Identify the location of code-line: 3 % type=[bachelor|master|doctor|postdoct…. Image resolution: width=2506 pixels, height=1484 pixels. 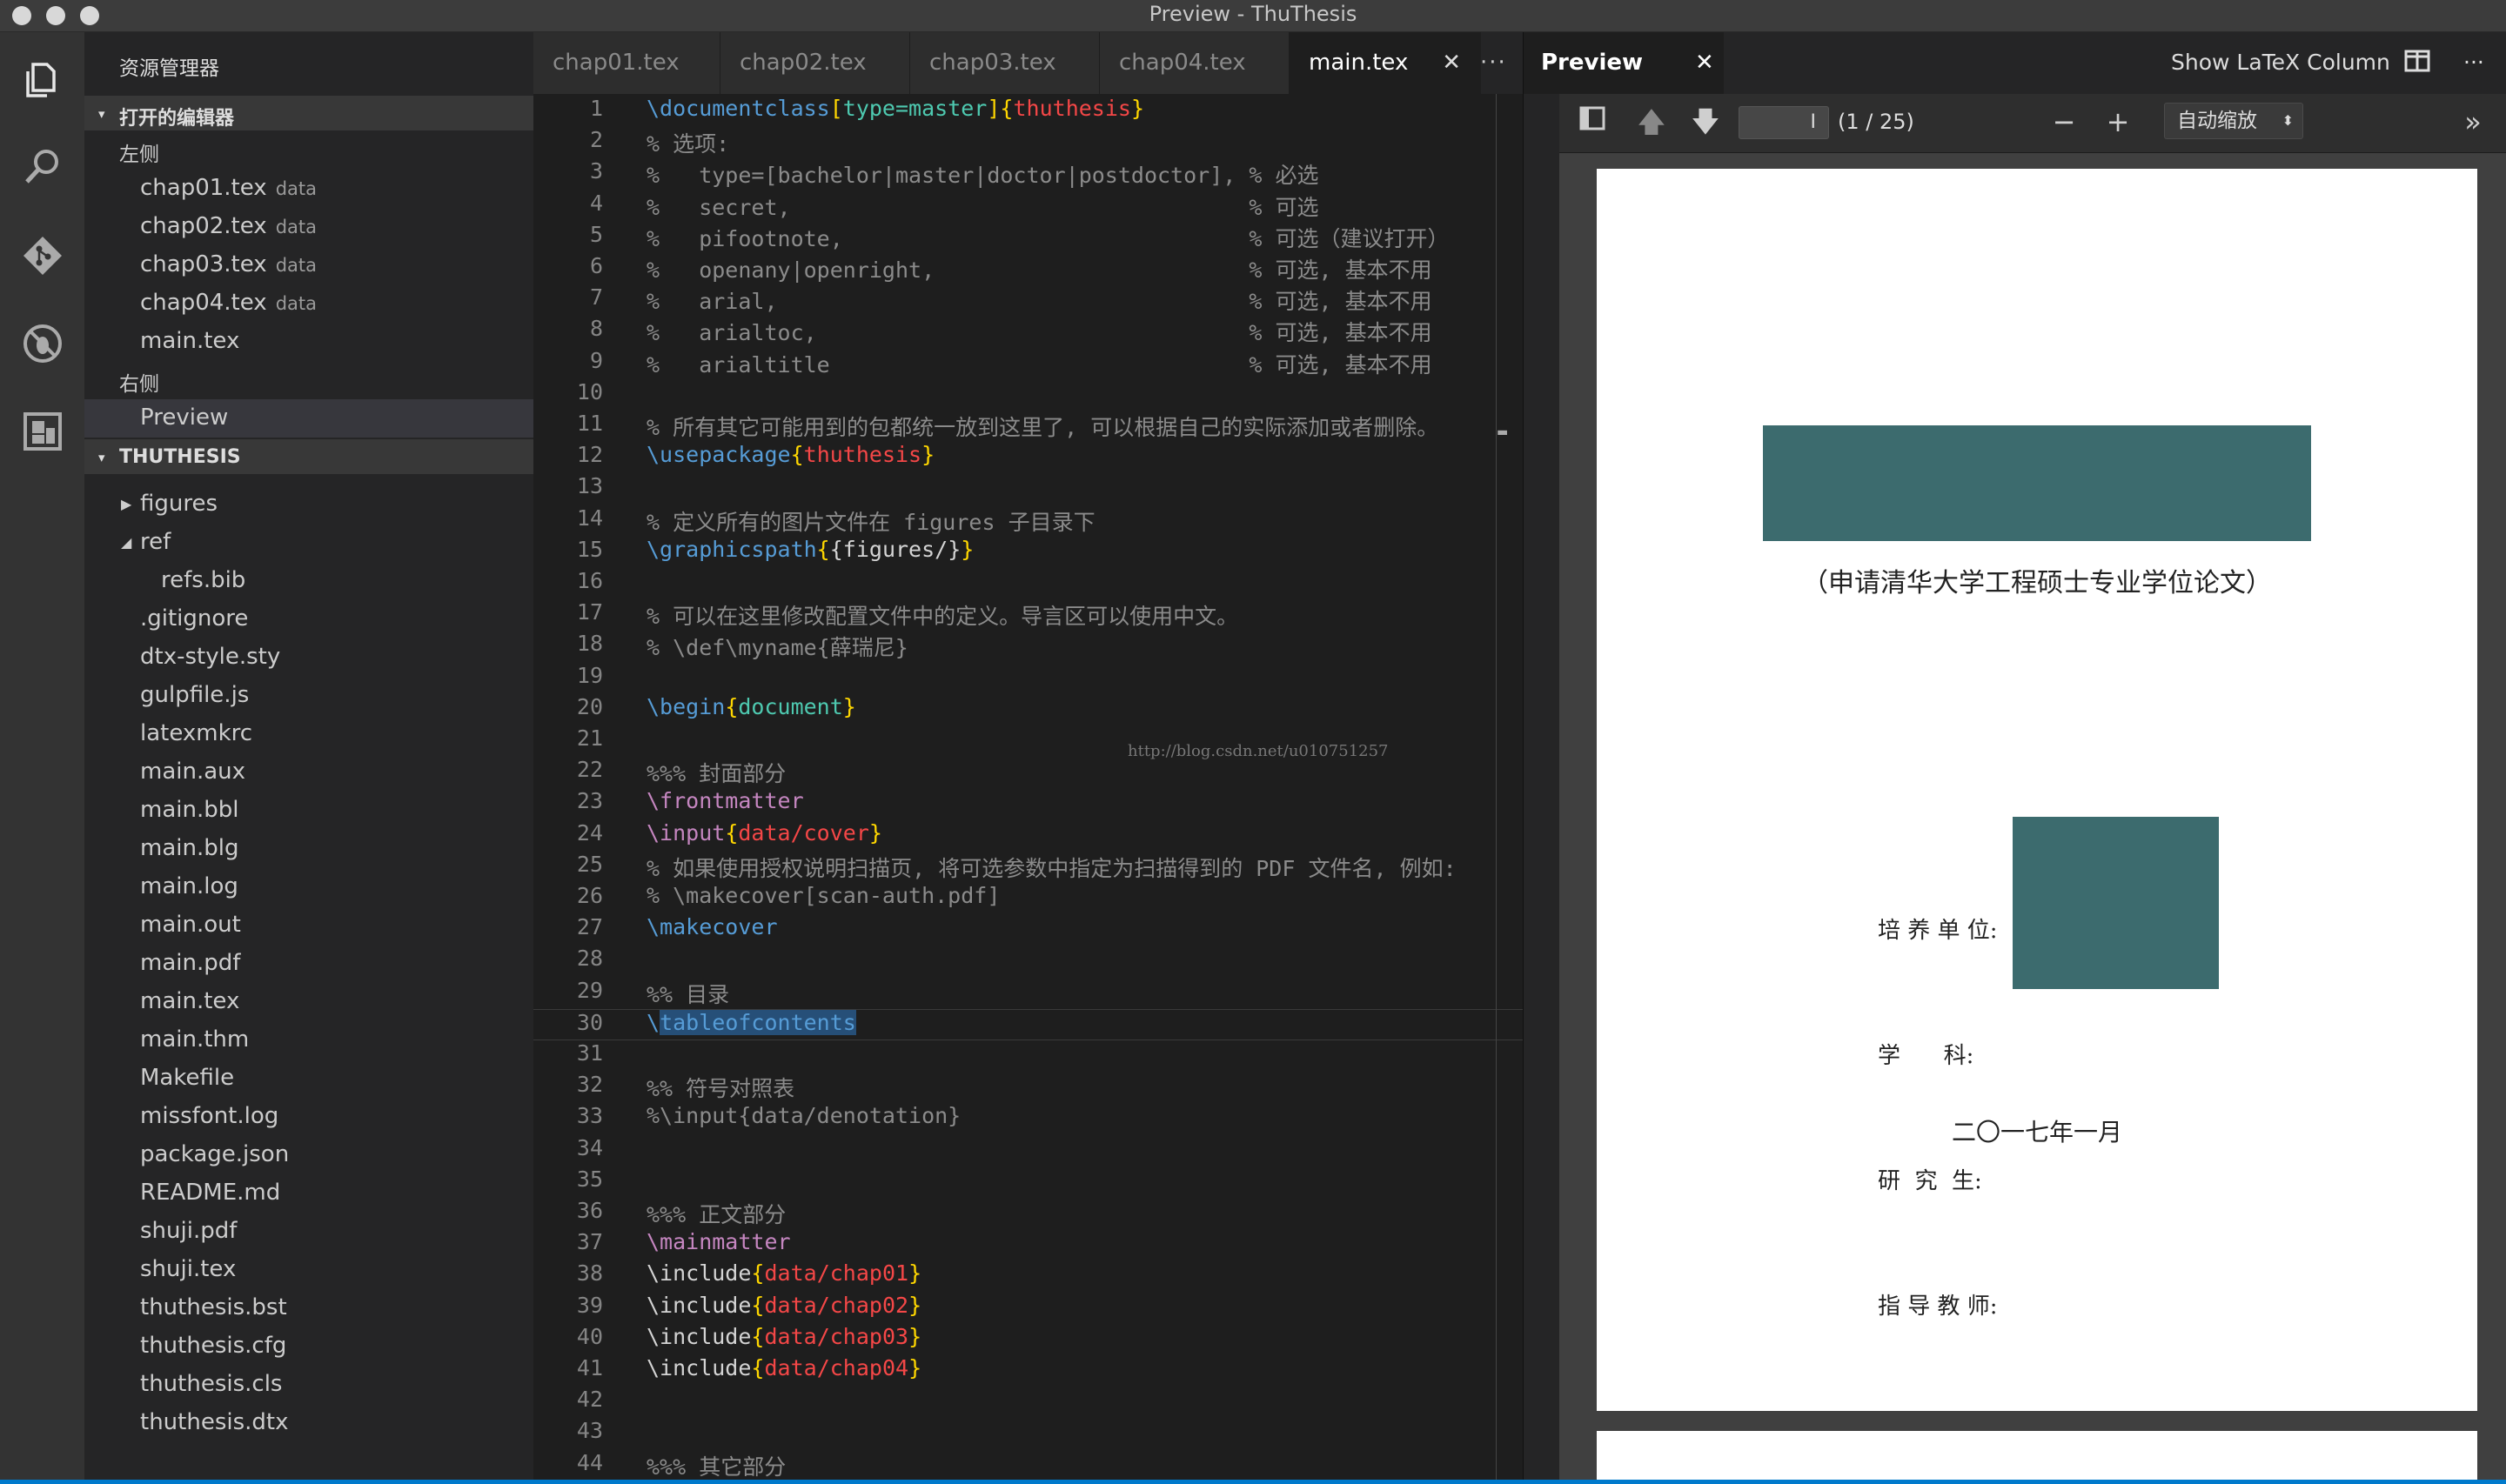
(1028, 174).